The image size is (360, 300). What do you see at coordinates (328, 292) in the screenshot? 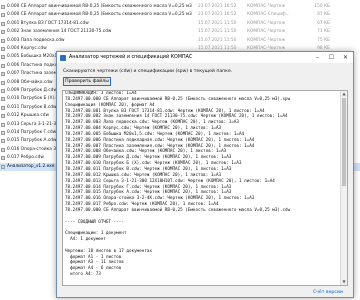
I see `help-link: Счёт версии` at bounding box center [328, 292].